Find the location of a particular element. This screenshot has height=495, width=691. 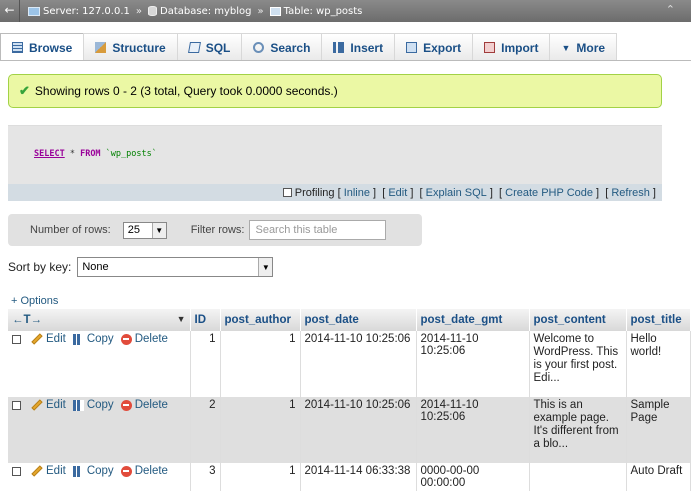

cell-id: 1 is located at coordinates (205, 364).